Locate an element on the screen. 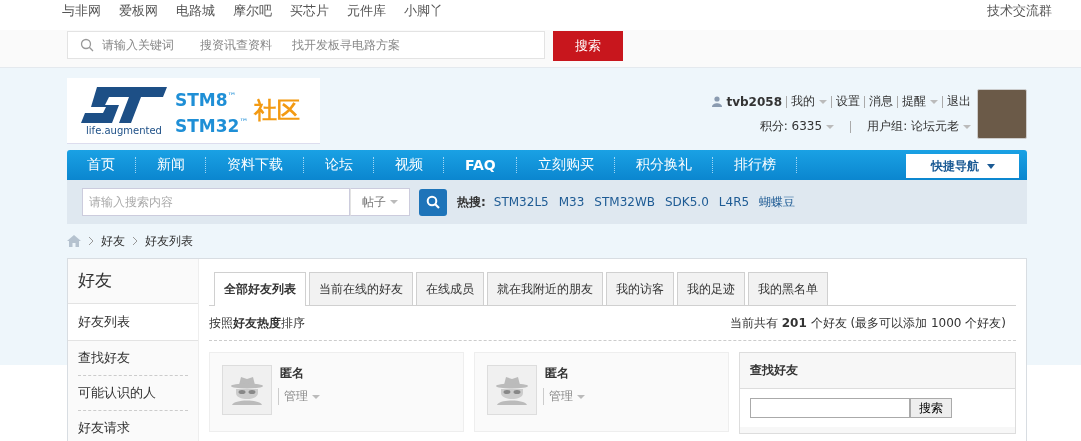 The width and height of the screenshot is (1081, 441). partner-site-link: 电路城 is located at coordinates (195, 11).